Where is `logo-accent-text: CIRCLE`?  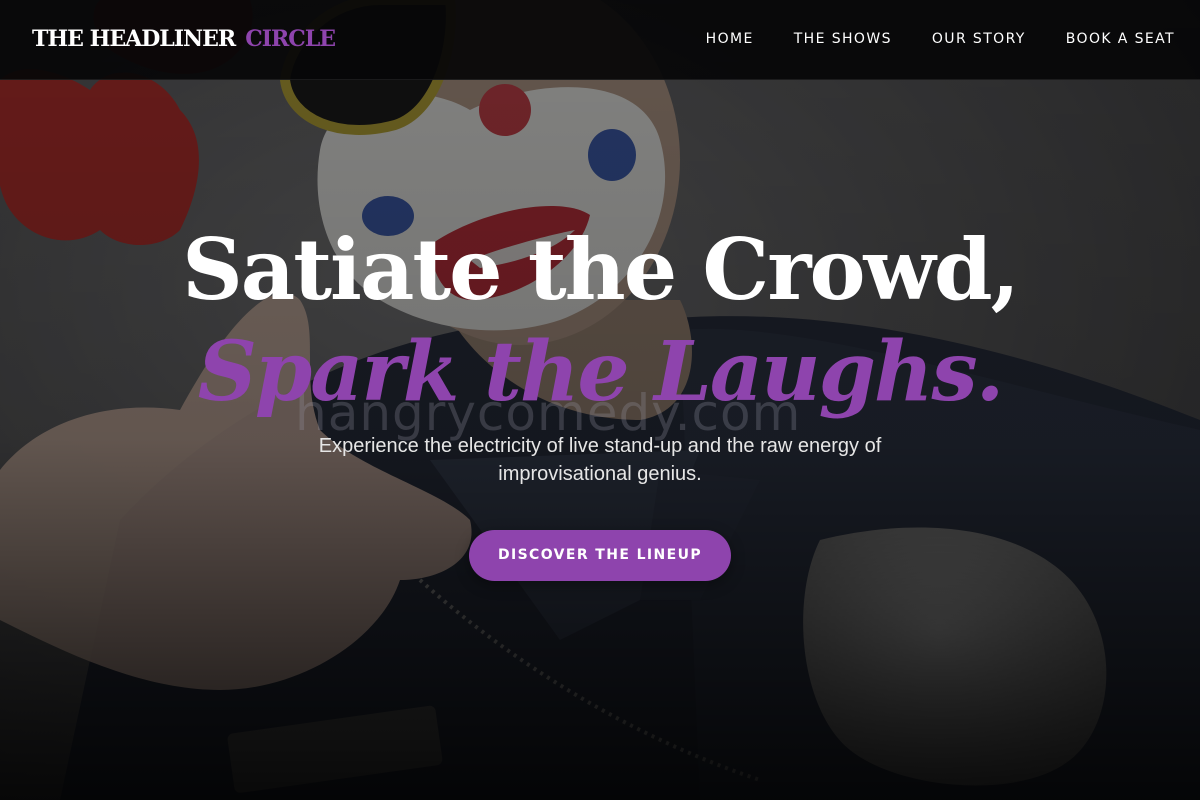
logo-accent-text: CIRCLE is located at coordinates (290, 39).